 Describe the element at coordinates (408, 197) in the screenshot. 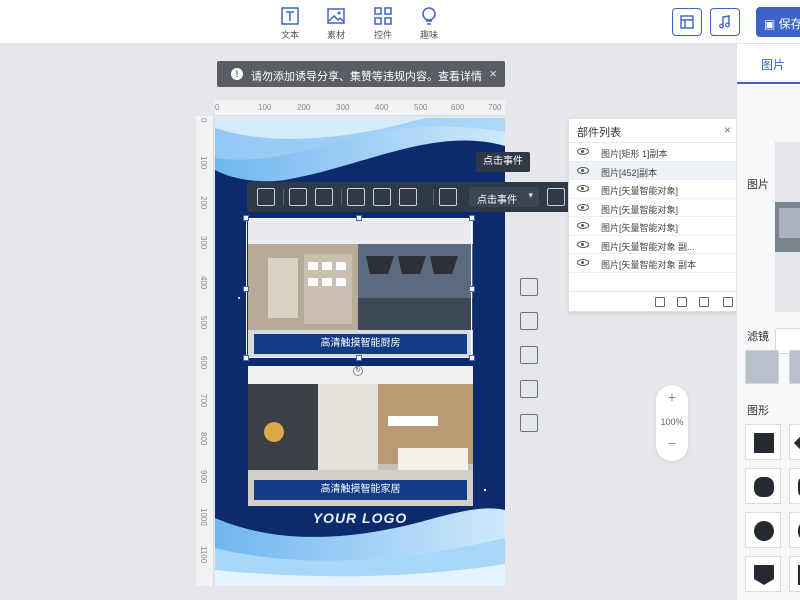

I see `layer-order-icon` at that location.